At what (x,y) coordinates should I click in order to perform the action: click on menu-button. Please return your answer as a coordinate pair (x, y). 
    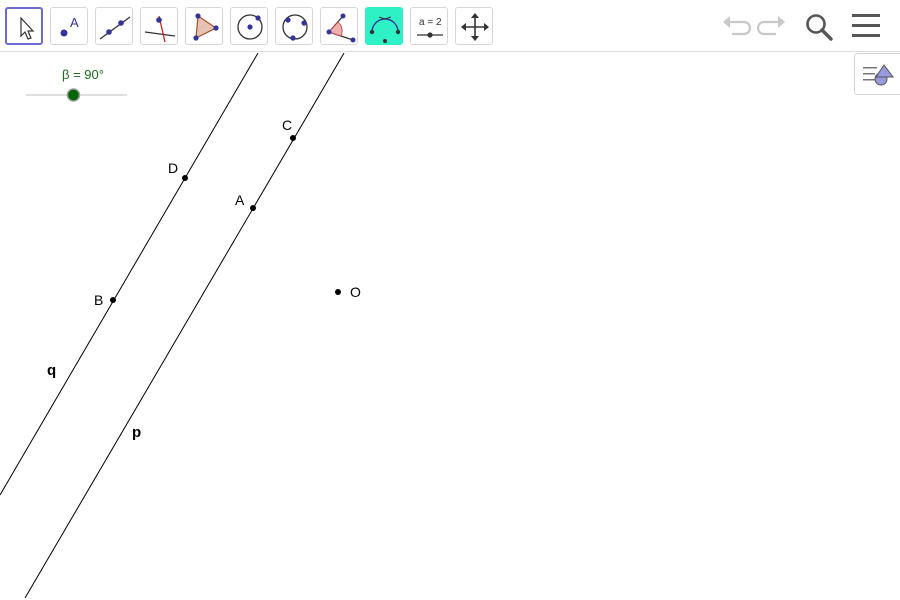
    Looking at the image, I should click on (866, 26).